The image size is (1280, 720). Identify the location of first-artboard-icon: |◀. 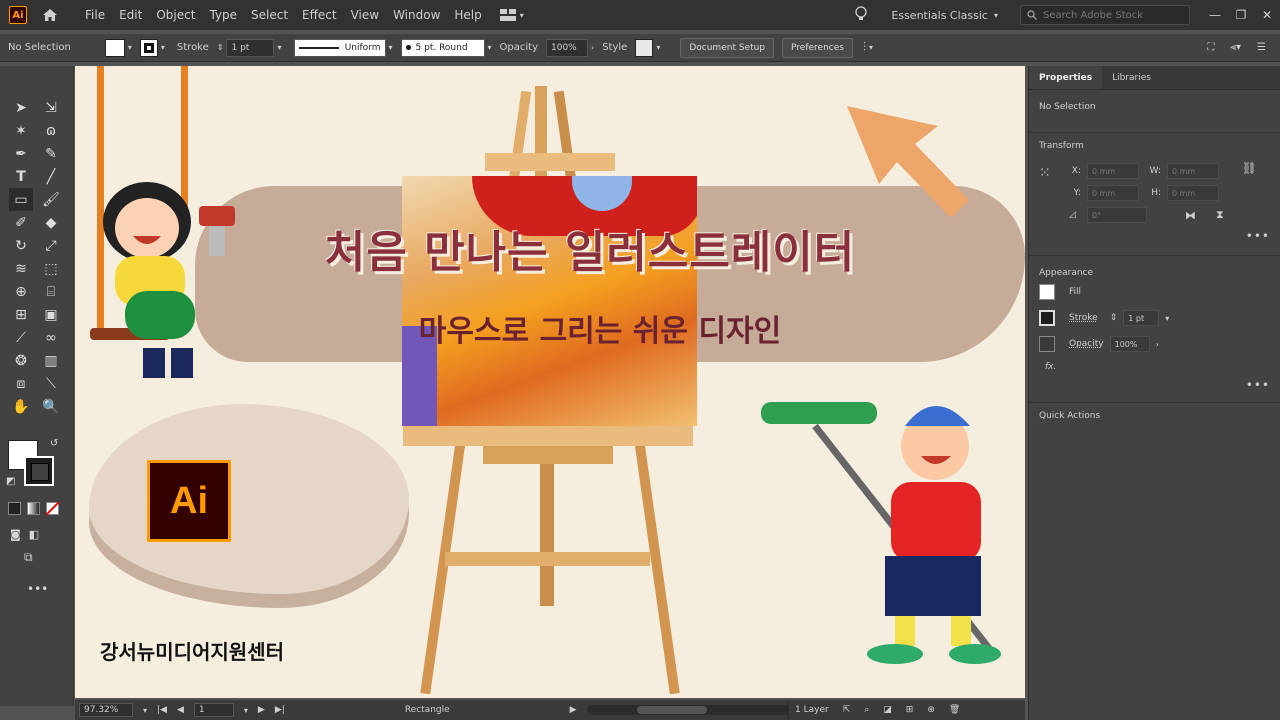
(162, 710).